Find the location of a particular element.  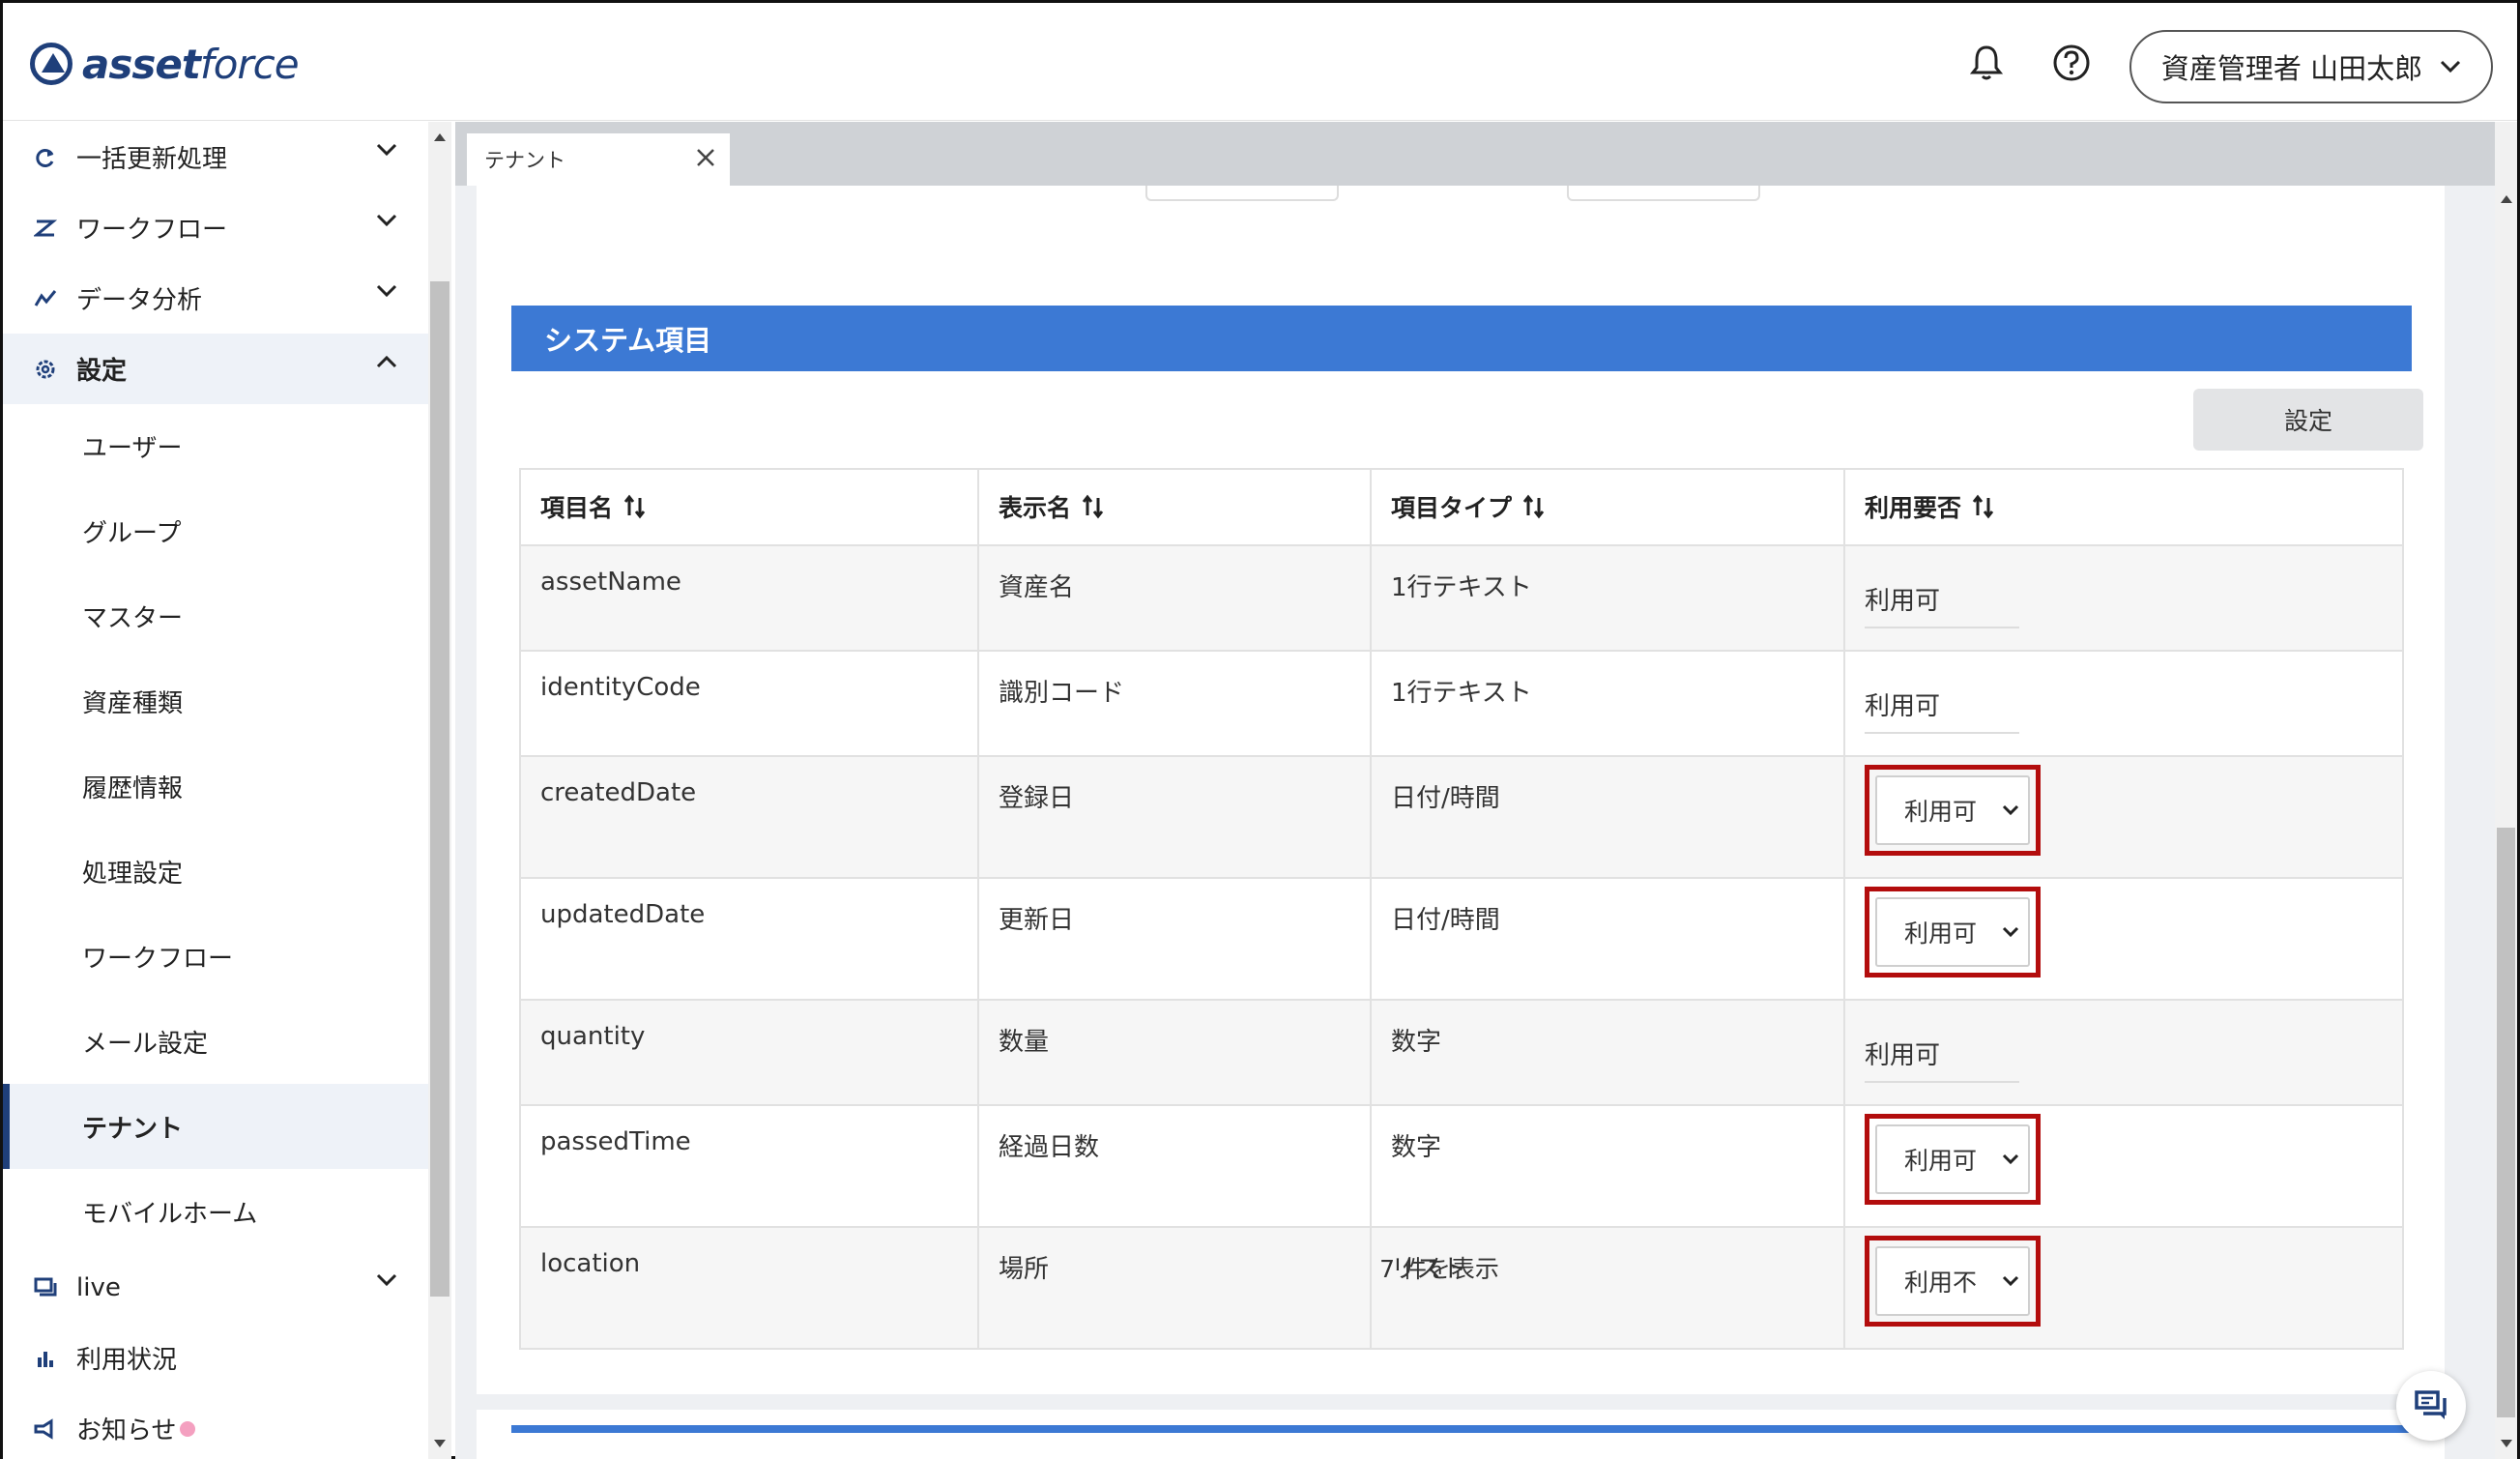

tab-tenant: テナント is located at coordinates (598, 159).